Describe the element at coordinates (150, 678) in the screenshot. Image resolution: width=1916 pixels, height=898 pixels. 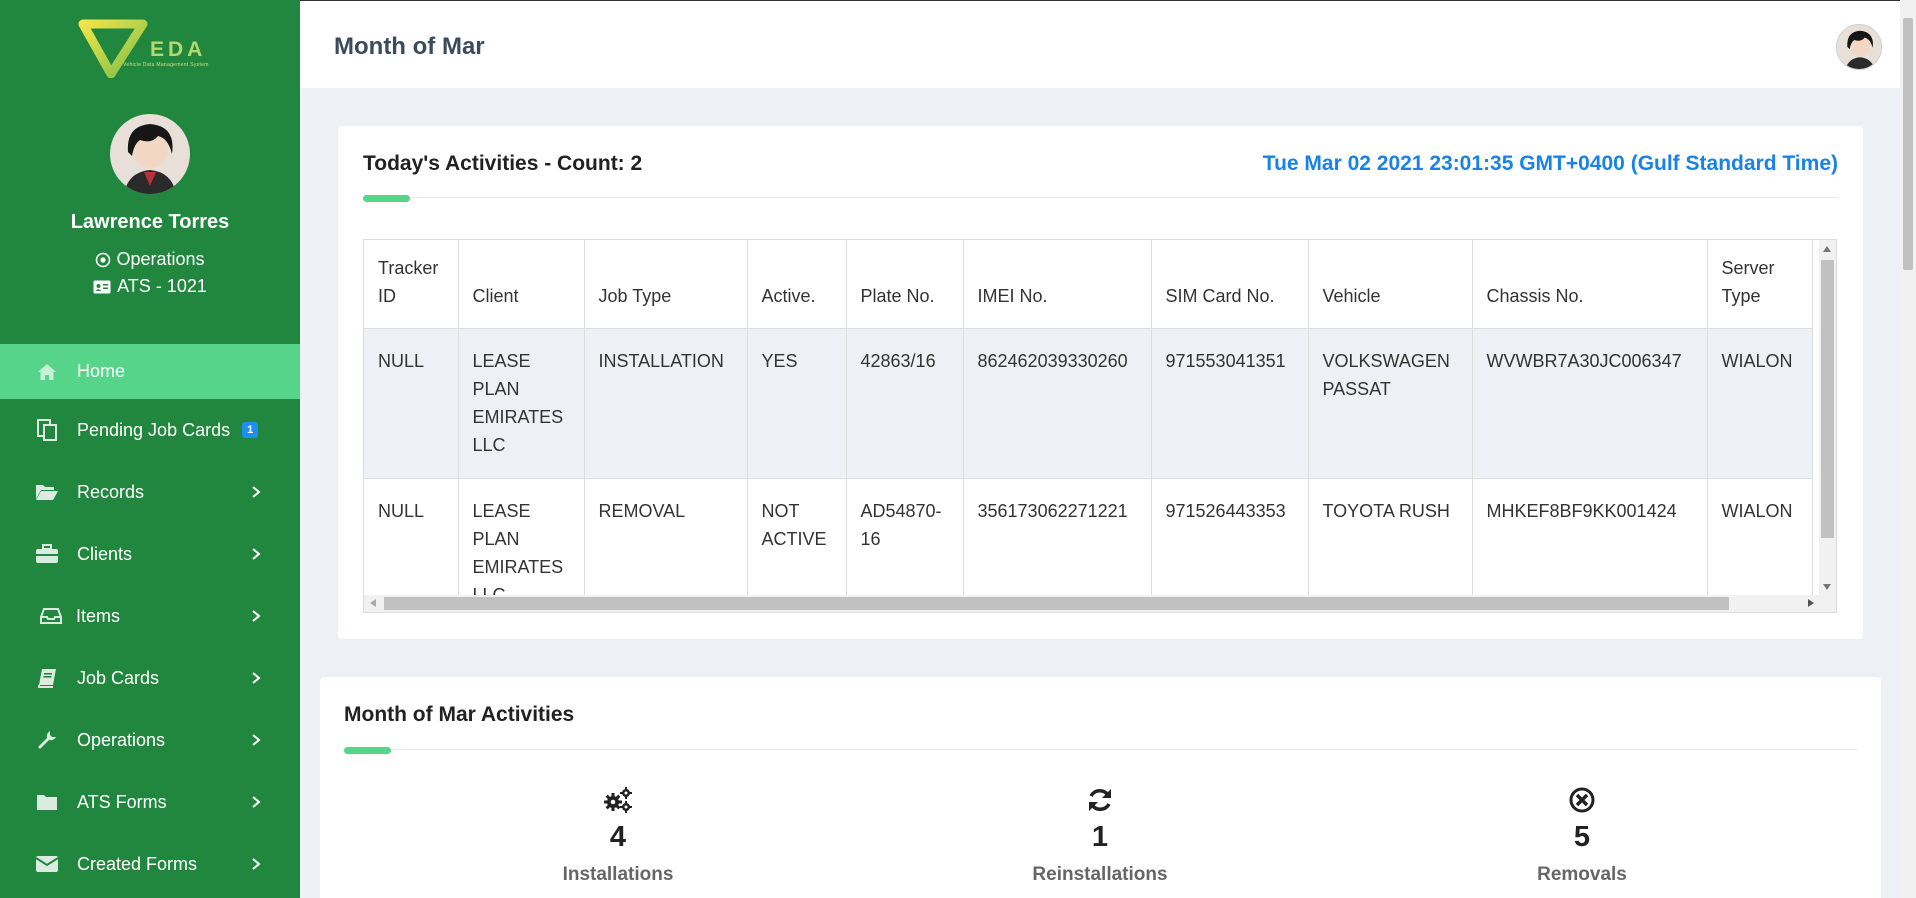
I see `sidebar-item-job-cards: Job Cards` at that location.